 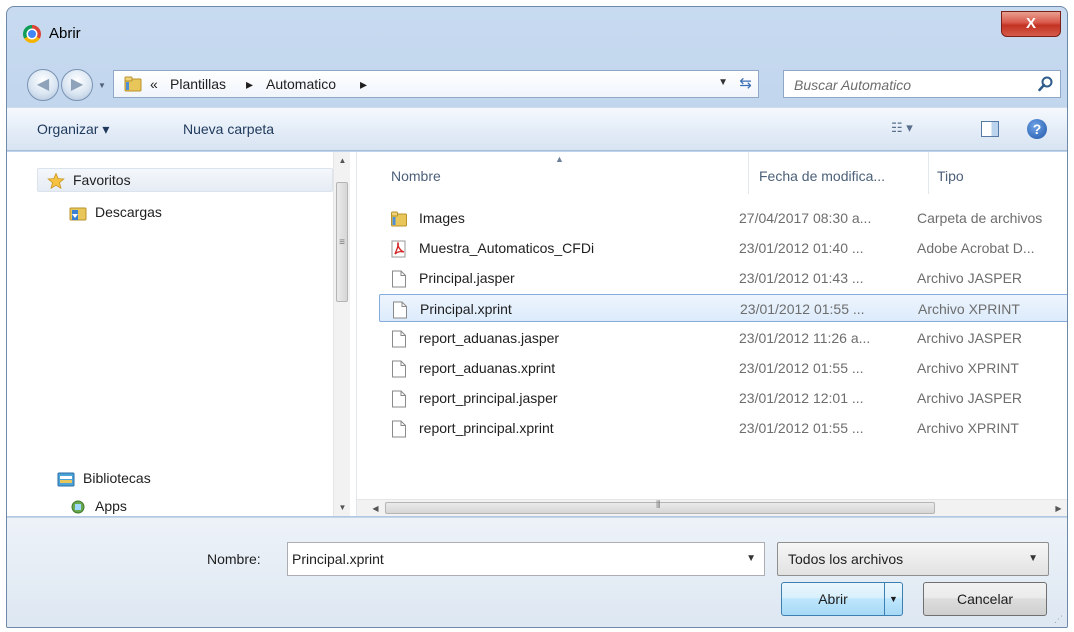 I want to click on folder-icon, so click(x=399, y=219).